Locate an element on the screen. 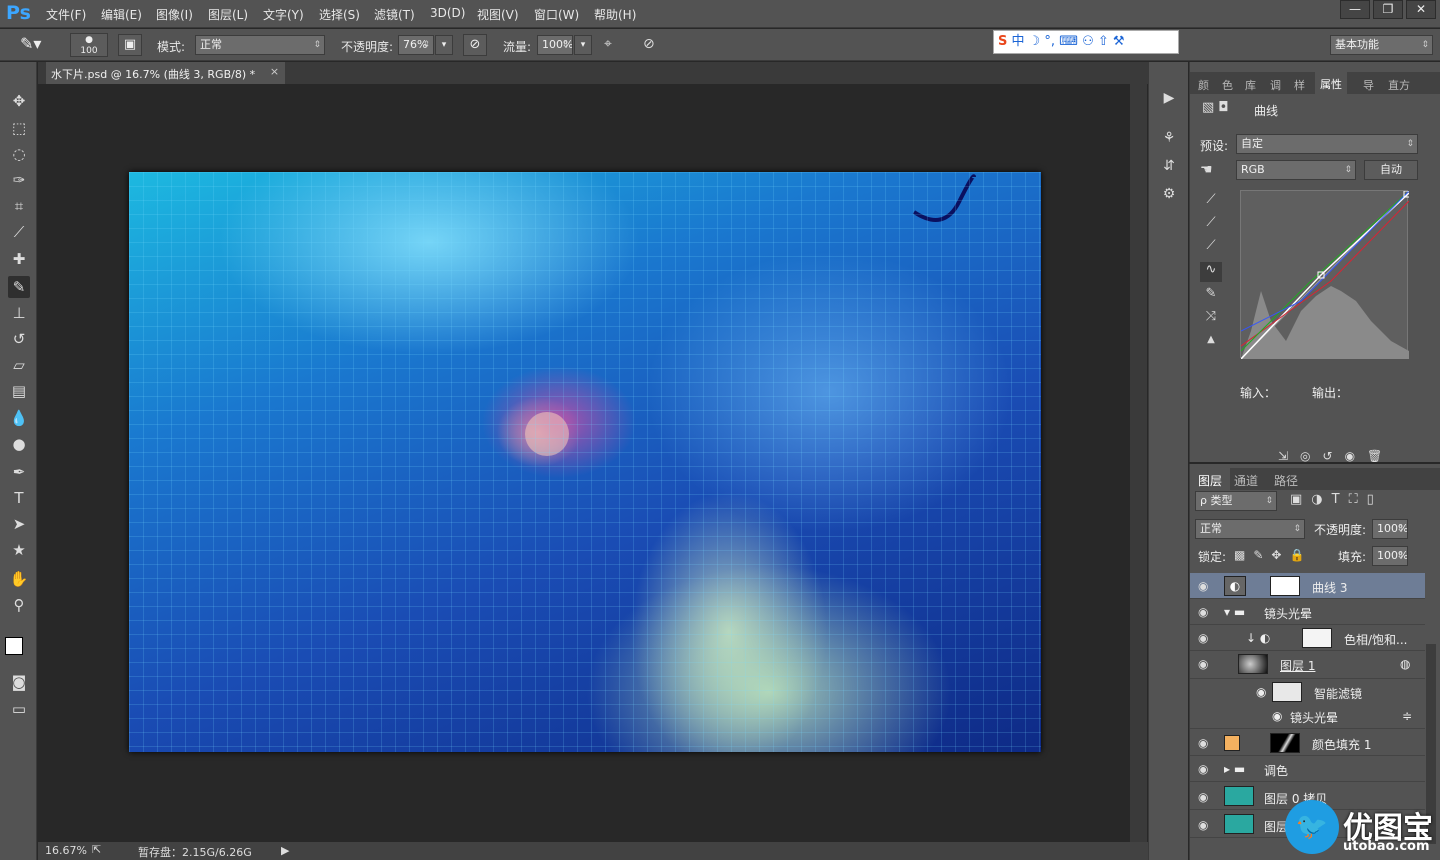 The height and width of the screenshot is (860, 1440). tab-properties: 属性 is located at coordinates (1331, 84).